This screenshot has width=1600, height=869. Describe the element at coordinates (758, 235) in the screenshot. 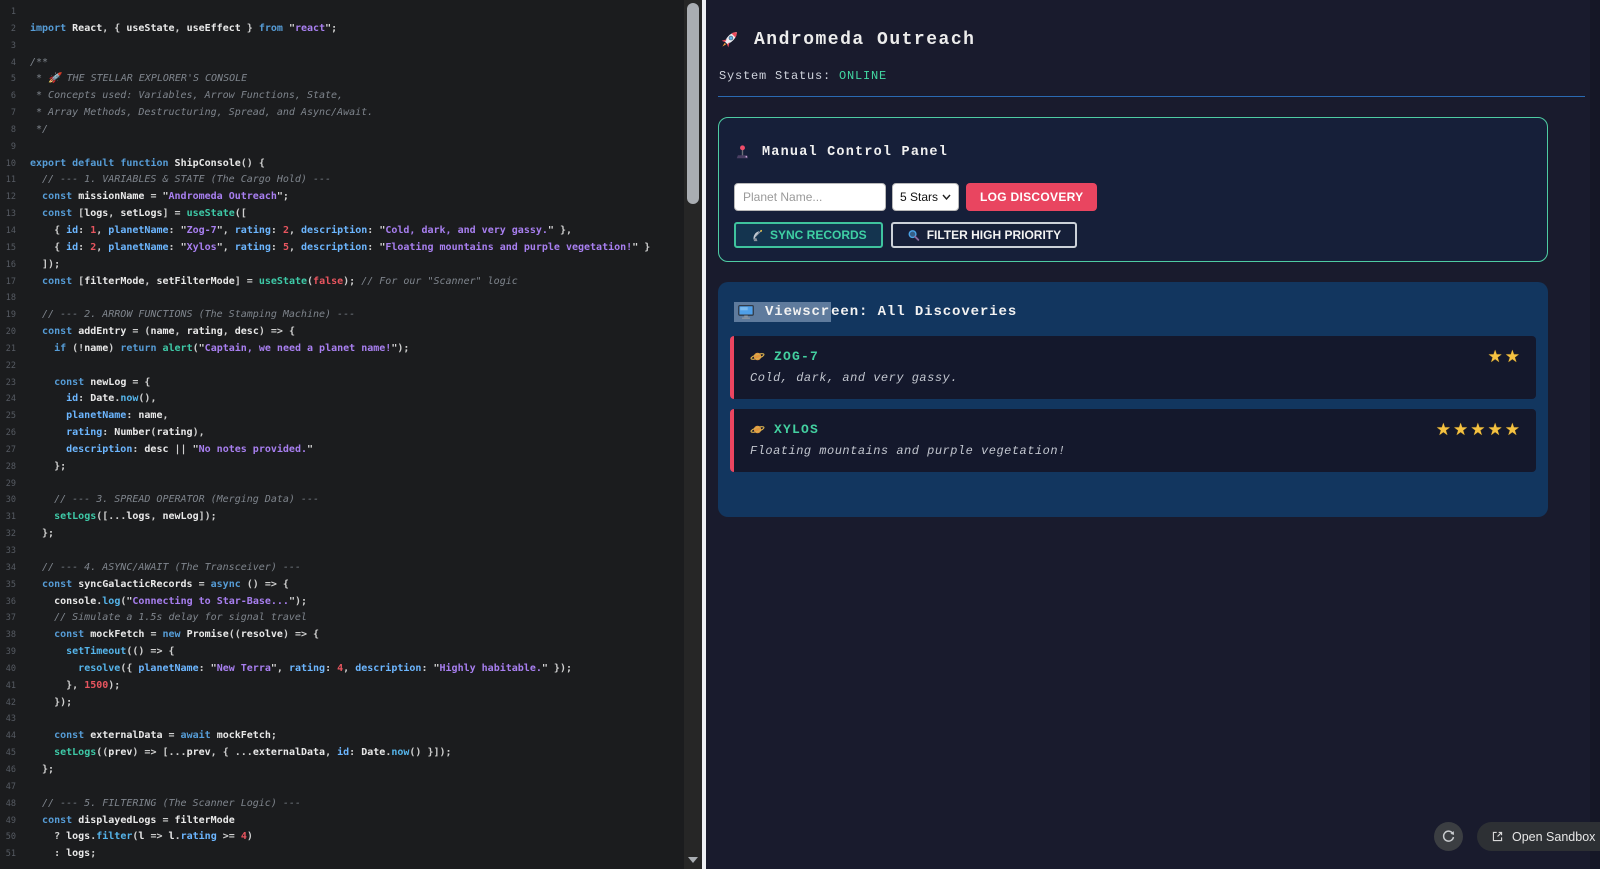

I see `satellite-dish-icon` at that location.